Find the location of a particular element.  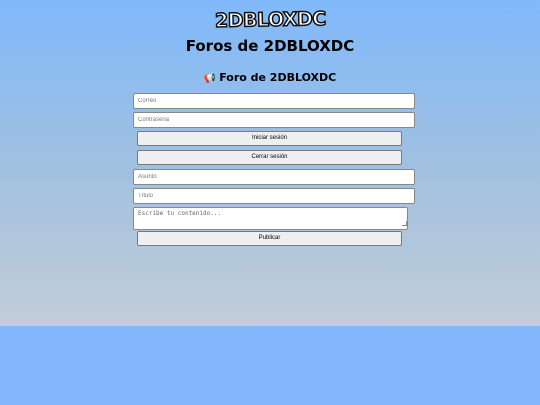

subject-field is located at coordinates (274, 177).